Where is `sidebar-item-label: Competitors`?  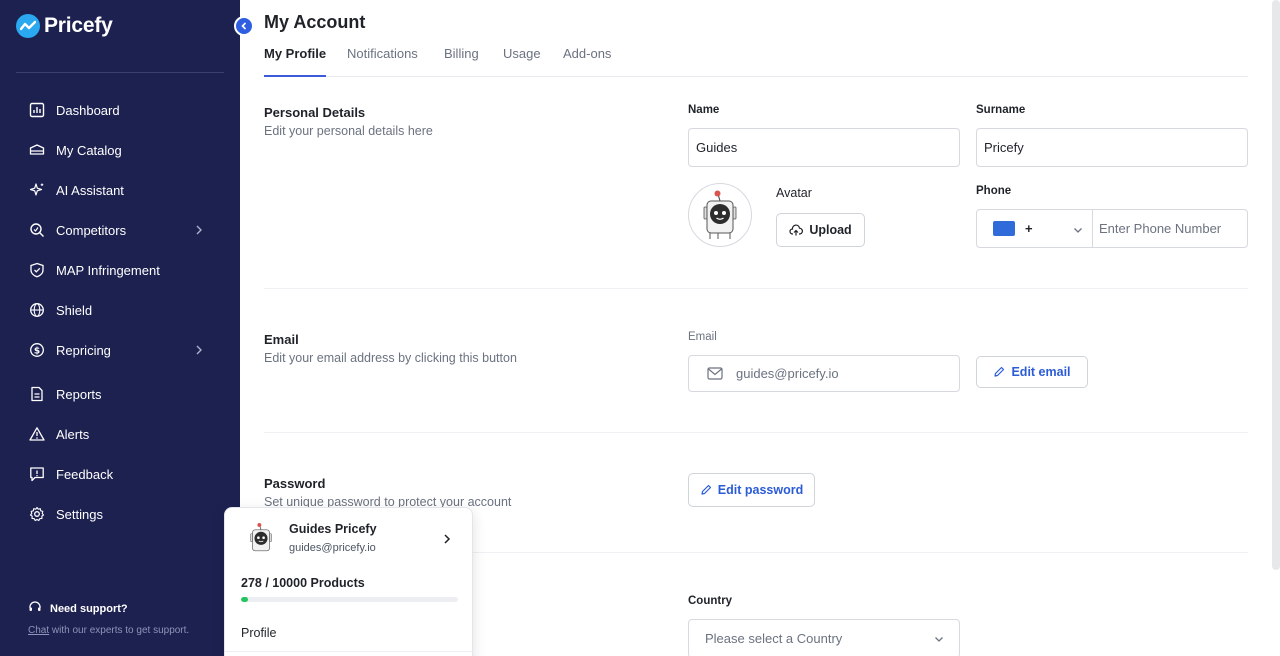
sidebar-item-label: Competitors is located at coordinates (91, 230).